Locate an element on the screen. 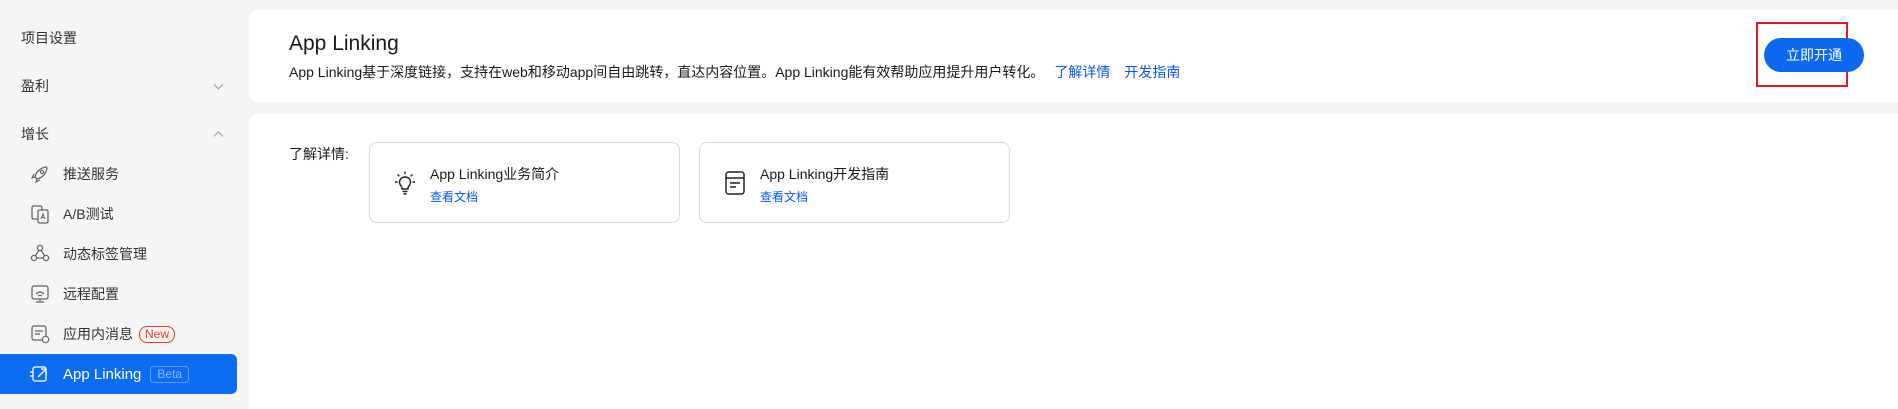 The height and width of the screenshot is (409, 1898). beta-badge: Beta is located at coordinates (170, 374).